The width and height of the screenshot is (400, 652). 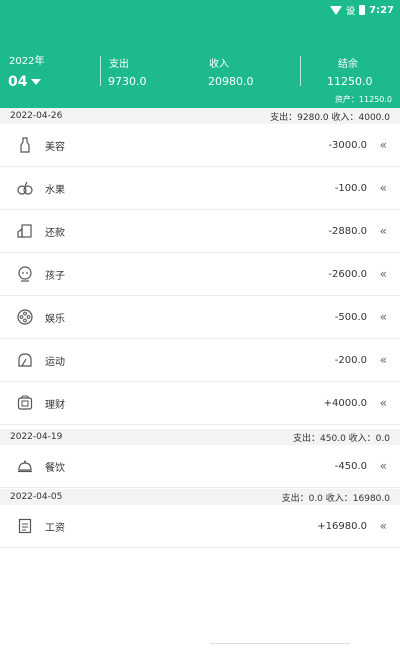 What do you see at coordinates (347, 231) in the screenshot?
I see `item-amount: -2880.0` at bounding box center [347, 231].